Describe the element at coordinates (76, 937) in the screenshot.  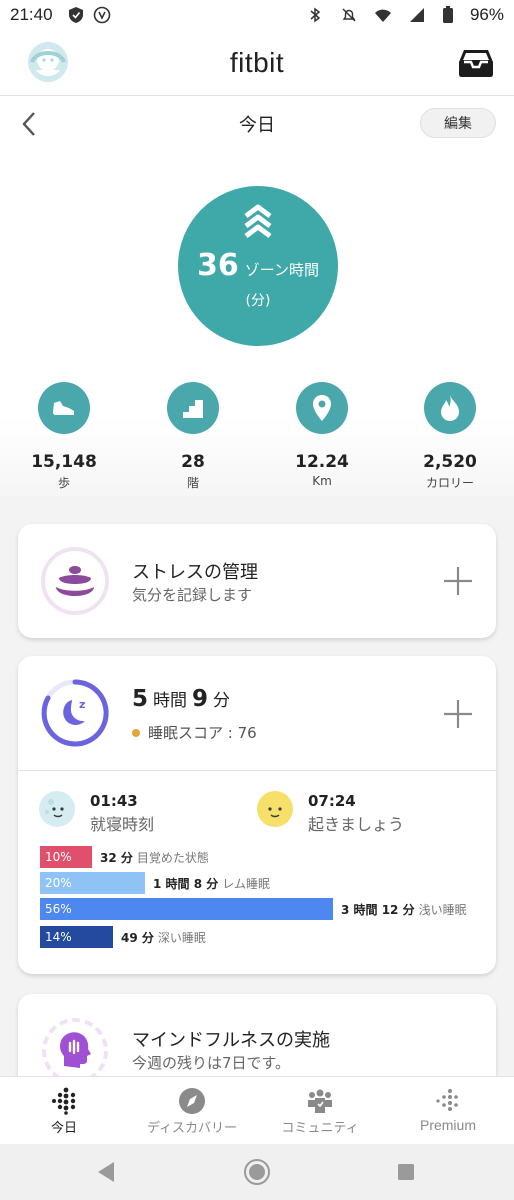
I see `sleep-stage-bar: 14%` at that location.